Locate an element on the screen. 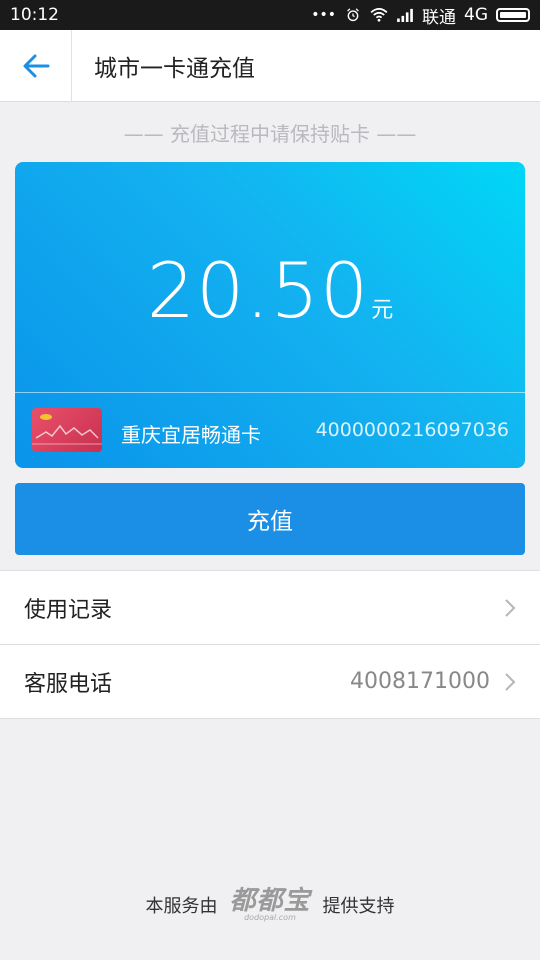 Image resolution: width=540 pixels, height=960 pixels. card-image is located at coordinates (67, 430).